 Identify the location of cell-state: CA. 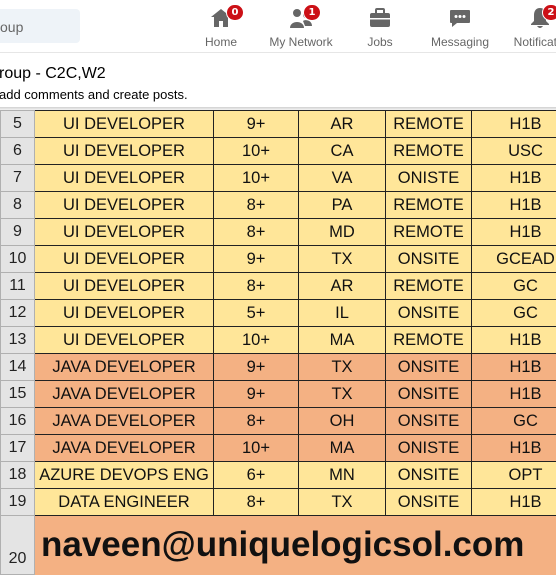
(342, 151).